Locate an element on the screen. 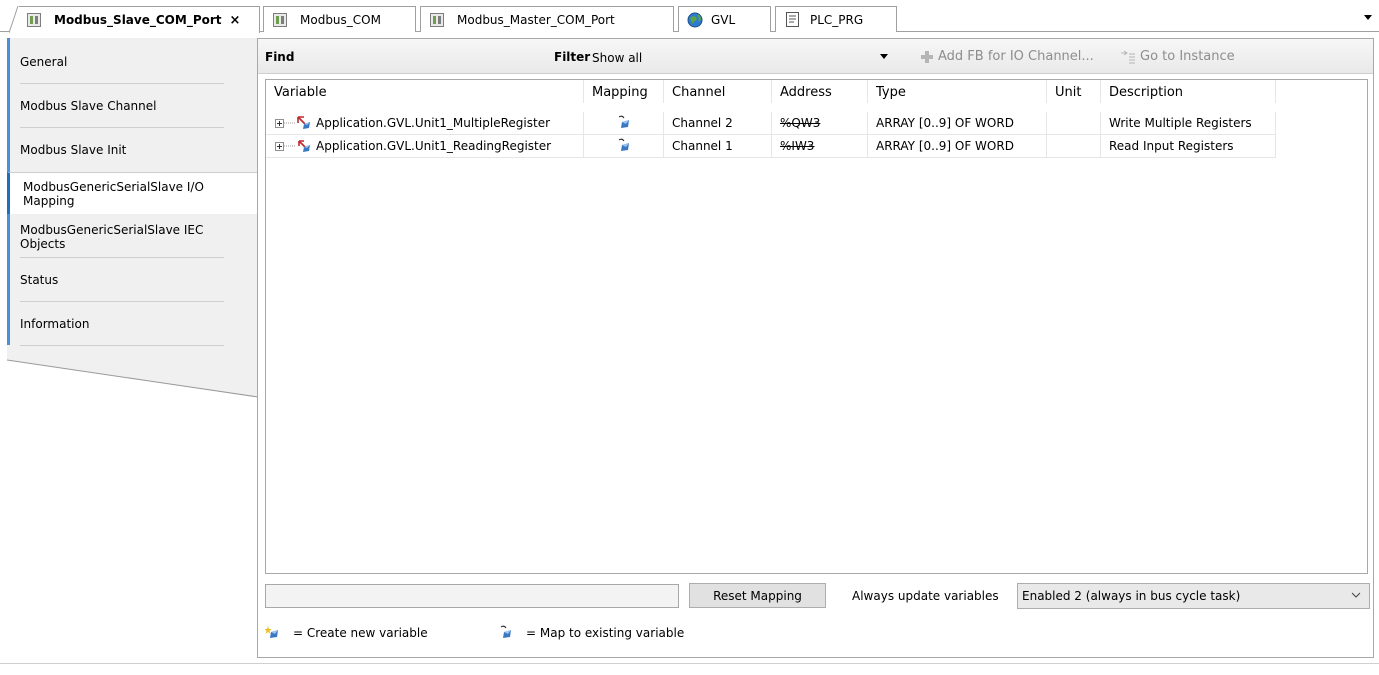 The width and height of the screenshot is (1379, 675). description-cell: Read Input Registers is located at coordinates (1188, 146).